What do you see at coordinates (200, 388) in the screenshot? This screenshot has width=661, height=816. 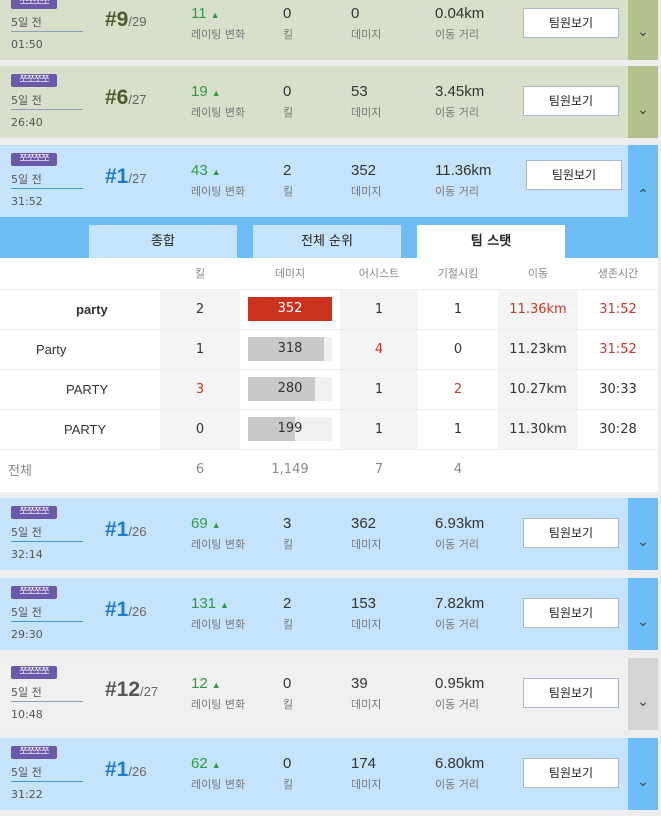 I see `kills-cell: 3` at bounding box center [200, 388].